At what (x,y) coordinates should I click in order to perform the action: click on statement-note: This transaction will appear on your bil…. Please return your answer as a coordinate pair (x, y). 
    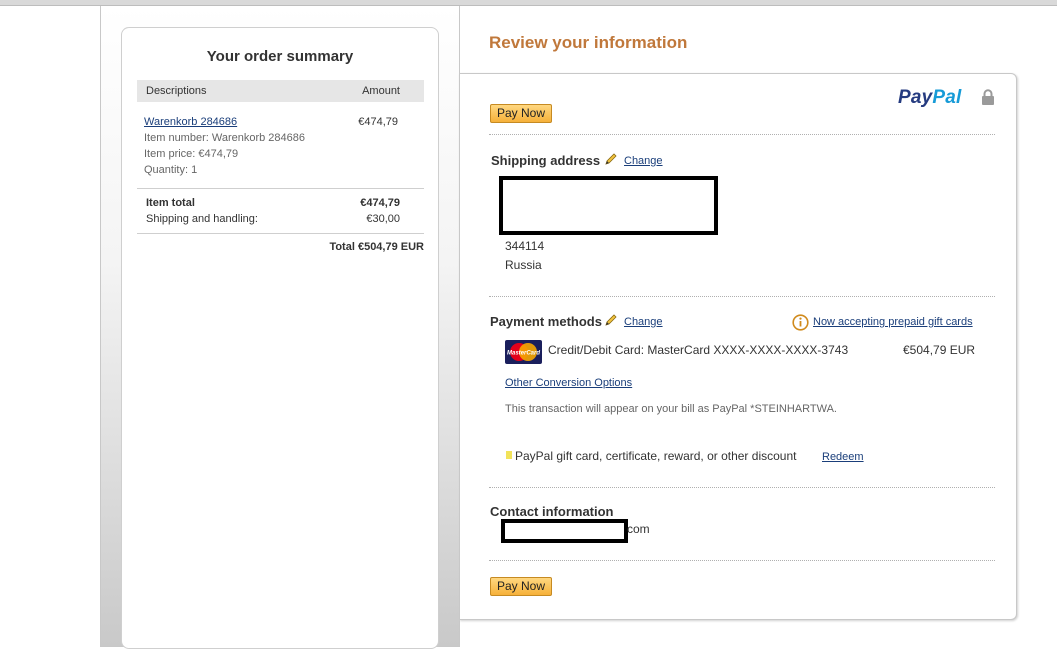
    Looking at the image, I should click on (671, 409).